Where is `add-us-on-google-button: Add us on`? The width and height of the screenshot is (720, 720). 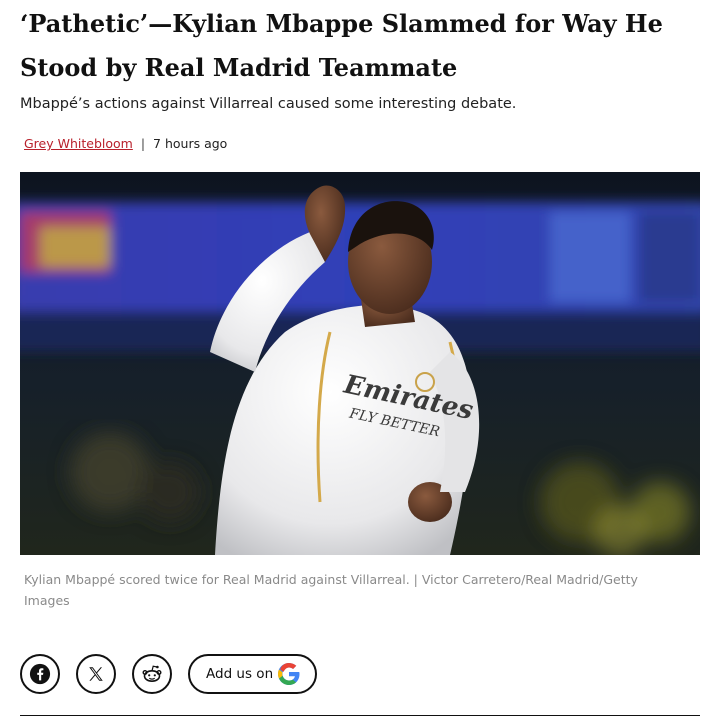
add-us-on-google-button: Add us on is located at coordinates (253, 674).